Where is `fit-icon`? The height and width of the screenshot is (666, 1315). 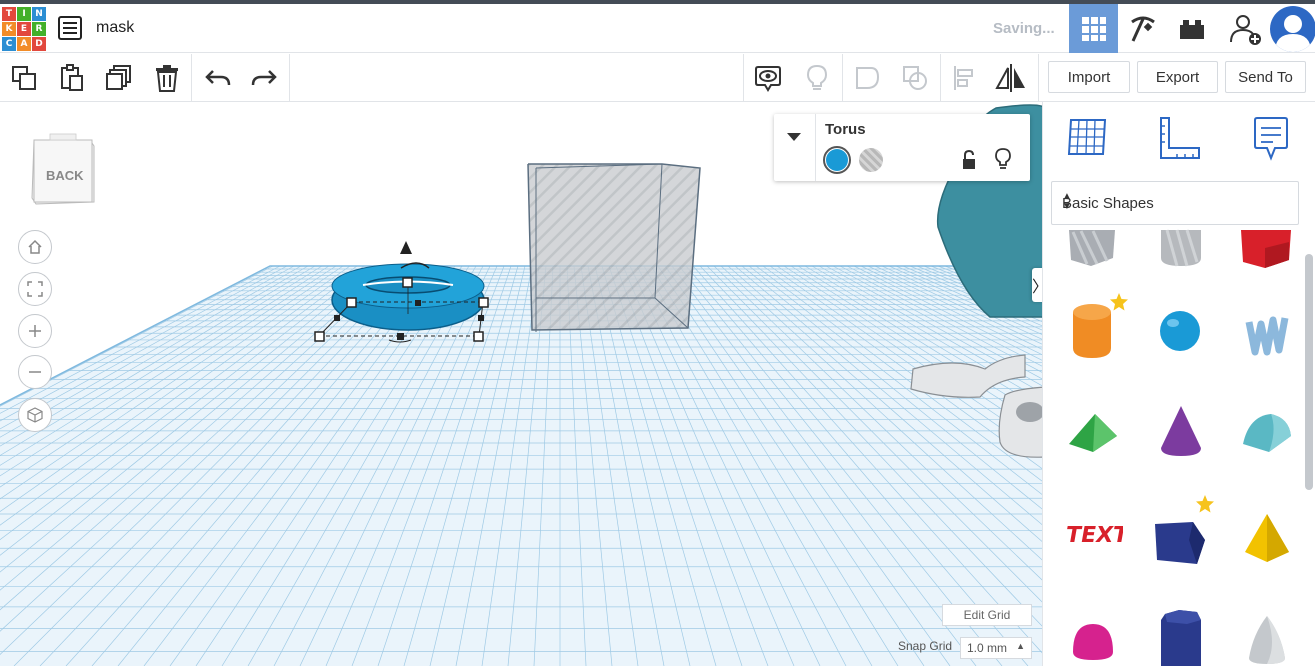 fit-icon is located at coordinates (35, 289).